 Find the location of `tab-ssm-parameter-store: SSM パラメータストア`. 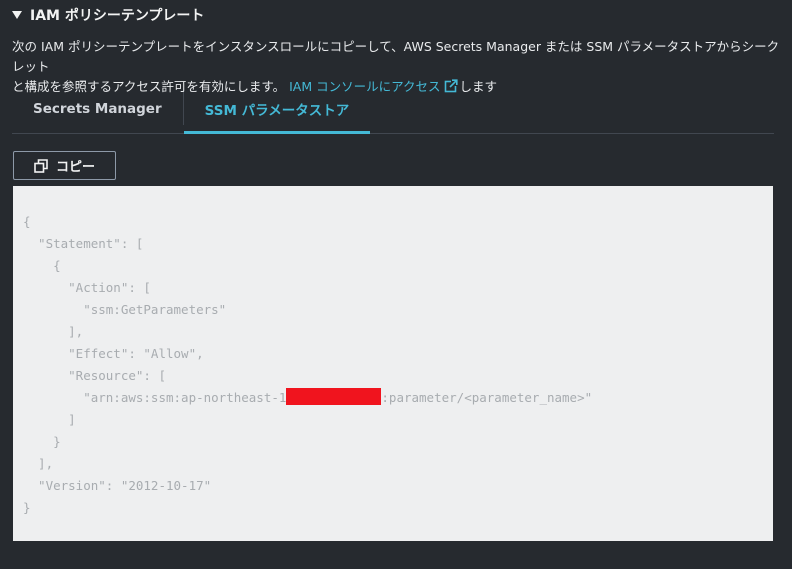

tab-ssm-parameter-store: SSM パラメータストア is located at coordinates (277, 109).